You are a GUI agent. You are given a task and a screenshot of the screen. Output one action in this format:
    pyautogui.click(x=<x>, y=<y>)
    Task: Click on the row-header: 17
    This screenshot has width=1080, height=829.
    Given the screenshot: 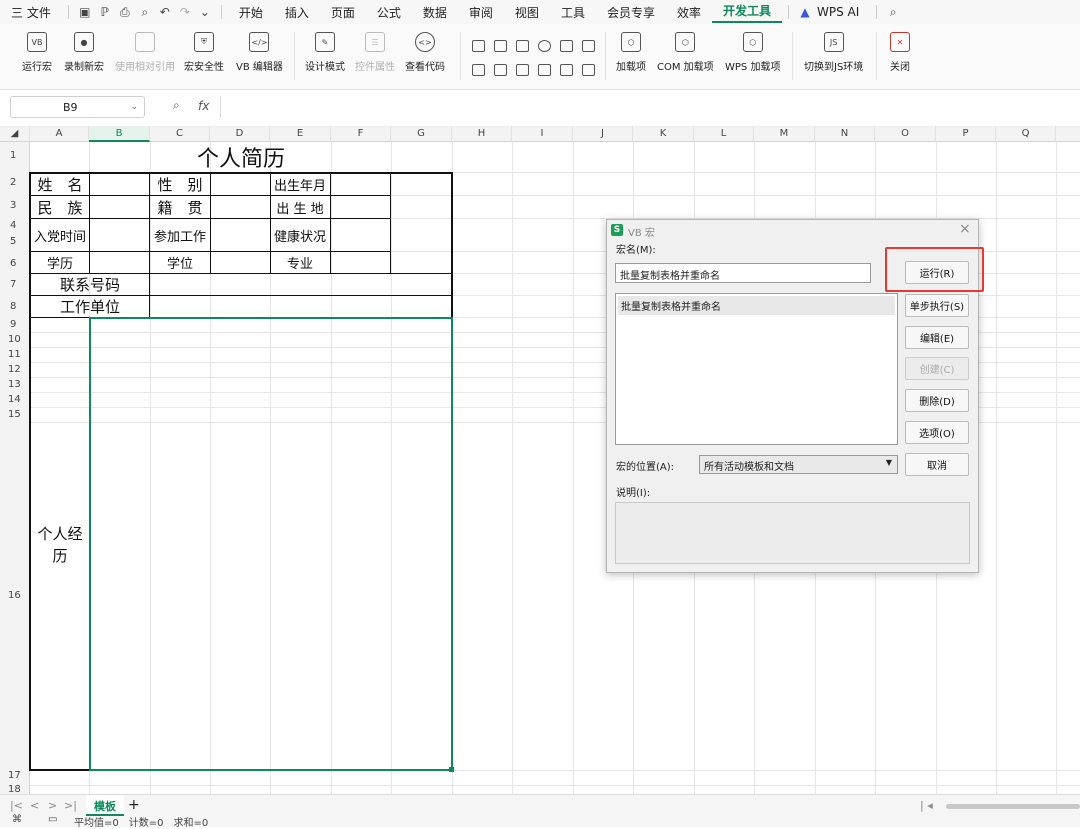 What is the action you would take?
    pyautogui.click(x=15, y=775)
    